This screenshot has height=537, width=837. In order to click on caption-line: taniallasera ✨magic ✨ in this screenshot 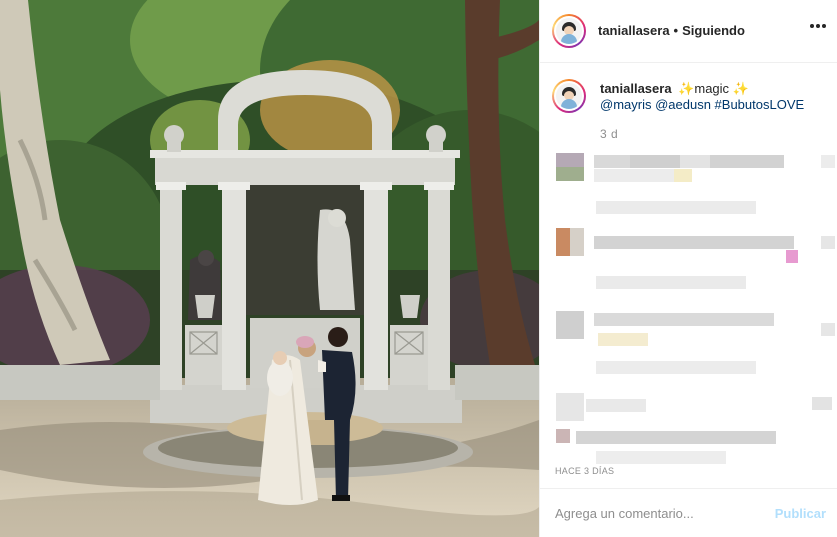, I will do `click(702, 89)`.